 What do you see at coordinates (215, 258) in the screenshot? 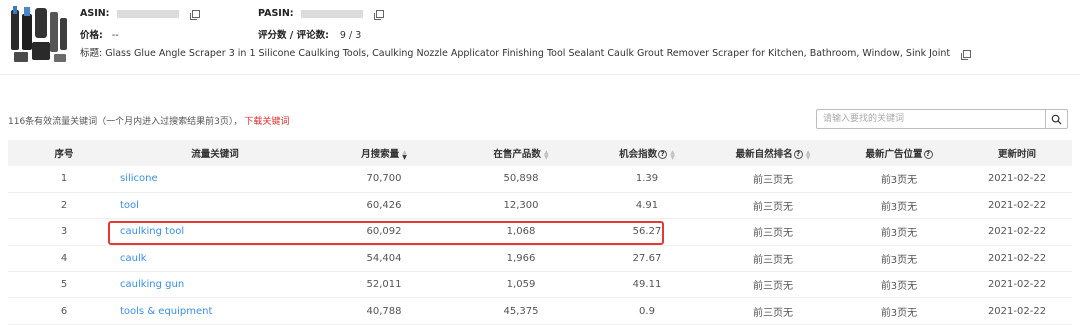
I see `keyword-link: caulk` at bounding box center [215, 258].